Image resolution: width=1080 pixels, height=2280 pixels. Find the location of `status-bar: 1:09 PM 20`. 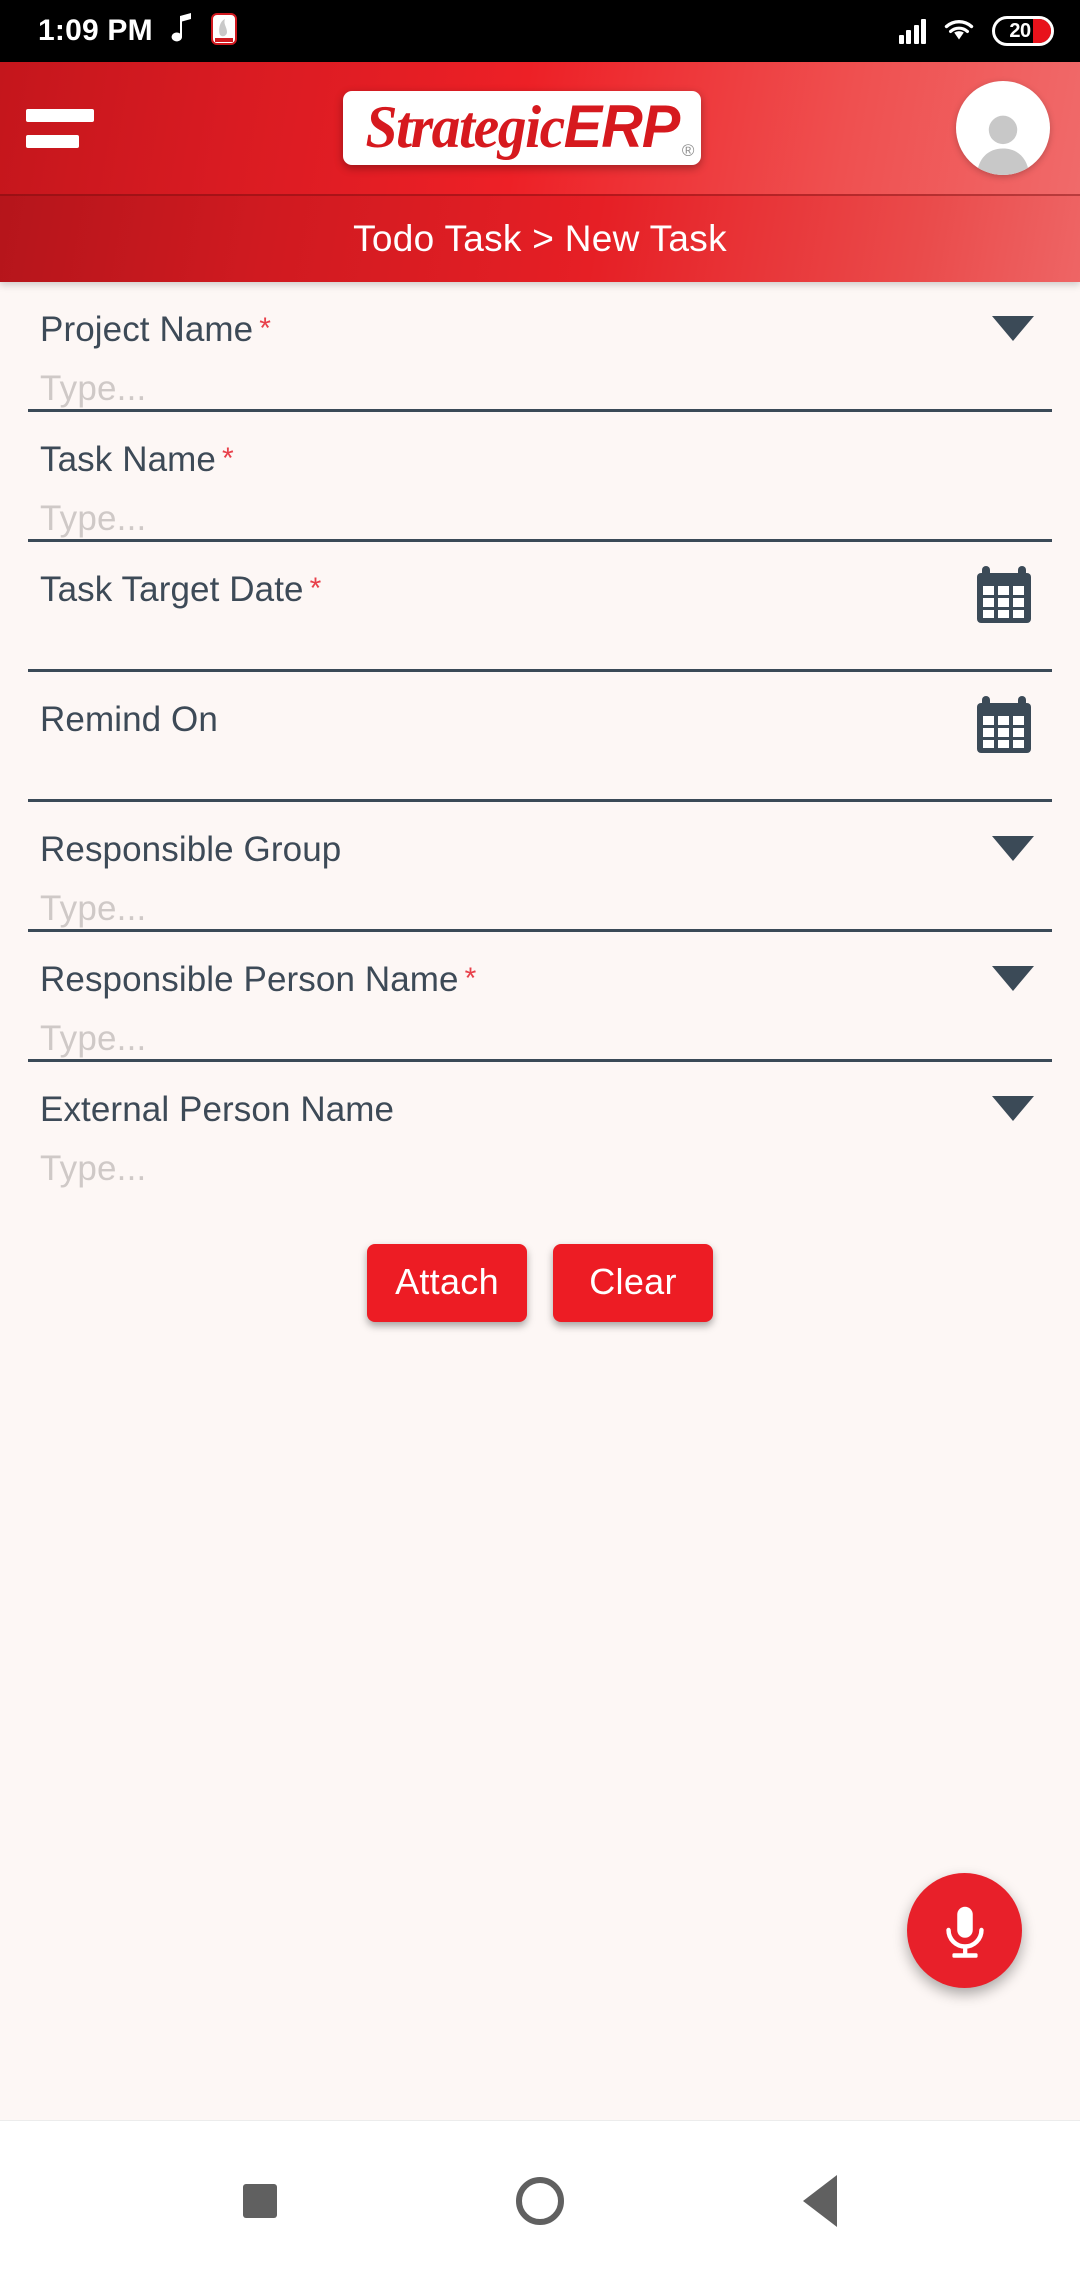

status-bar: 1:09 PM 20 is located at coordinates (540, 31).